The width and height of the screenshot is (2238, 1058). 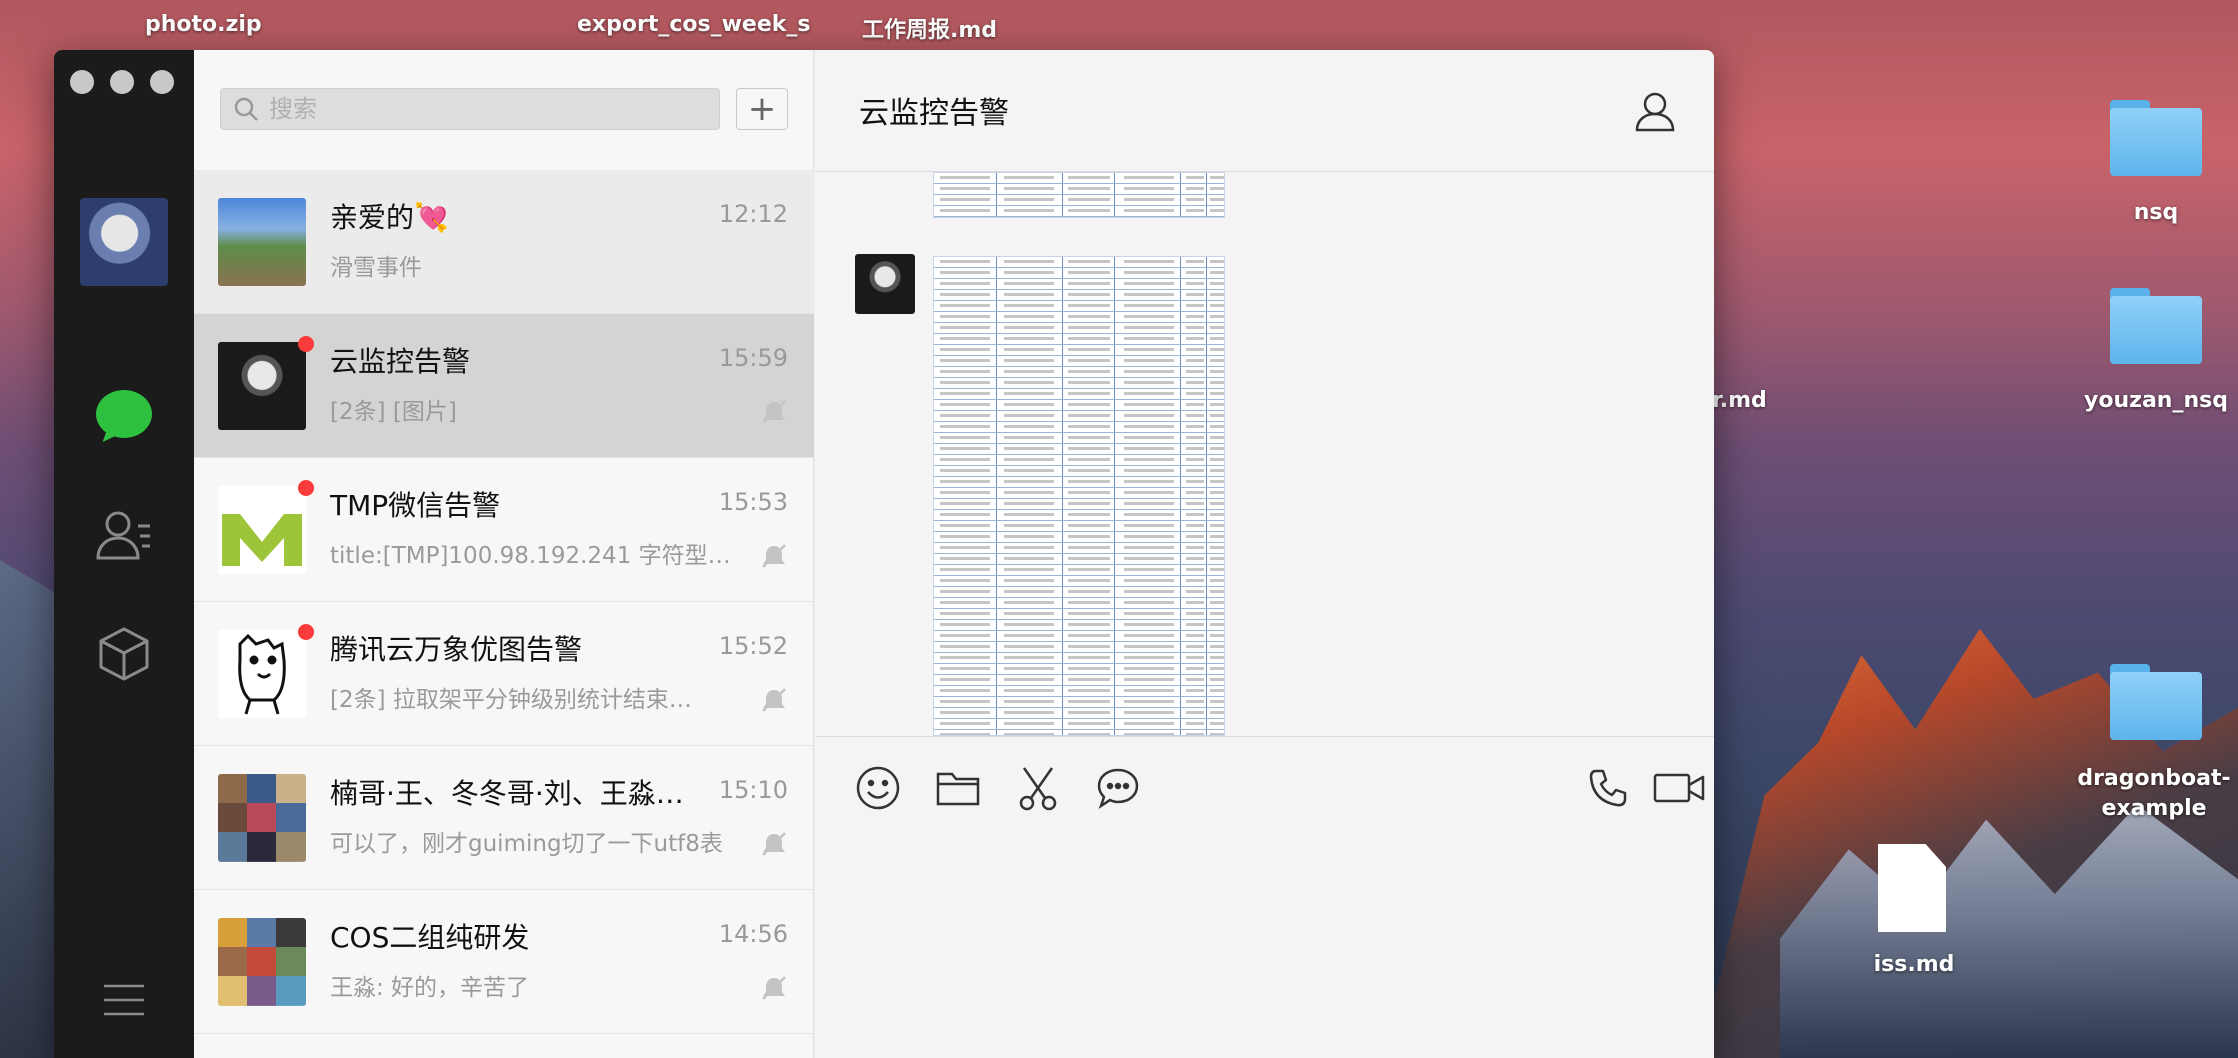 I want to click on search-input, so click(x=489, y=109).